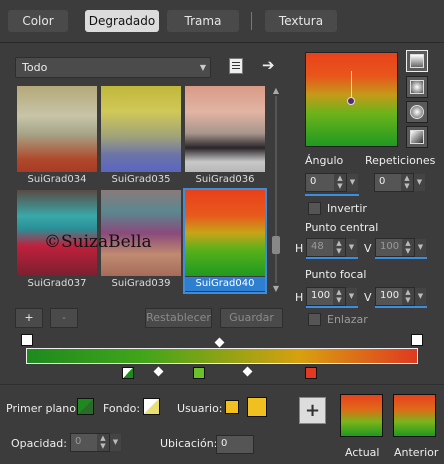  What do you see at coordinates (351, 296) in the screenshot?
I see `focal-h-dropdown-icon: ▼` at bounding box center [351, 296].